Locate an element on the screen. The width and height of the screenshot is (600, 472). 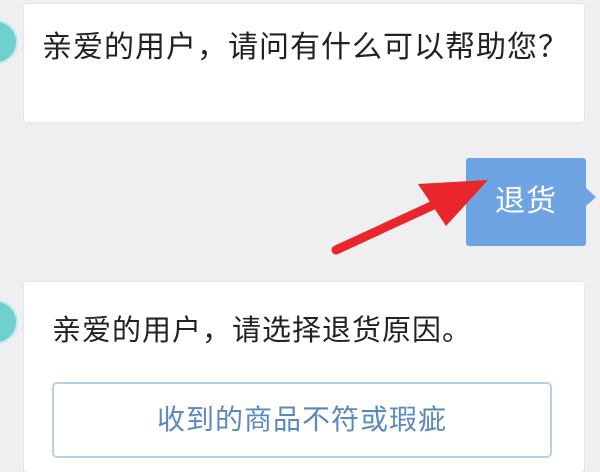
agent-greeting-text: 亲爱的用户，请问有什么可以帮助您？ is located at coordinates (305, 47).